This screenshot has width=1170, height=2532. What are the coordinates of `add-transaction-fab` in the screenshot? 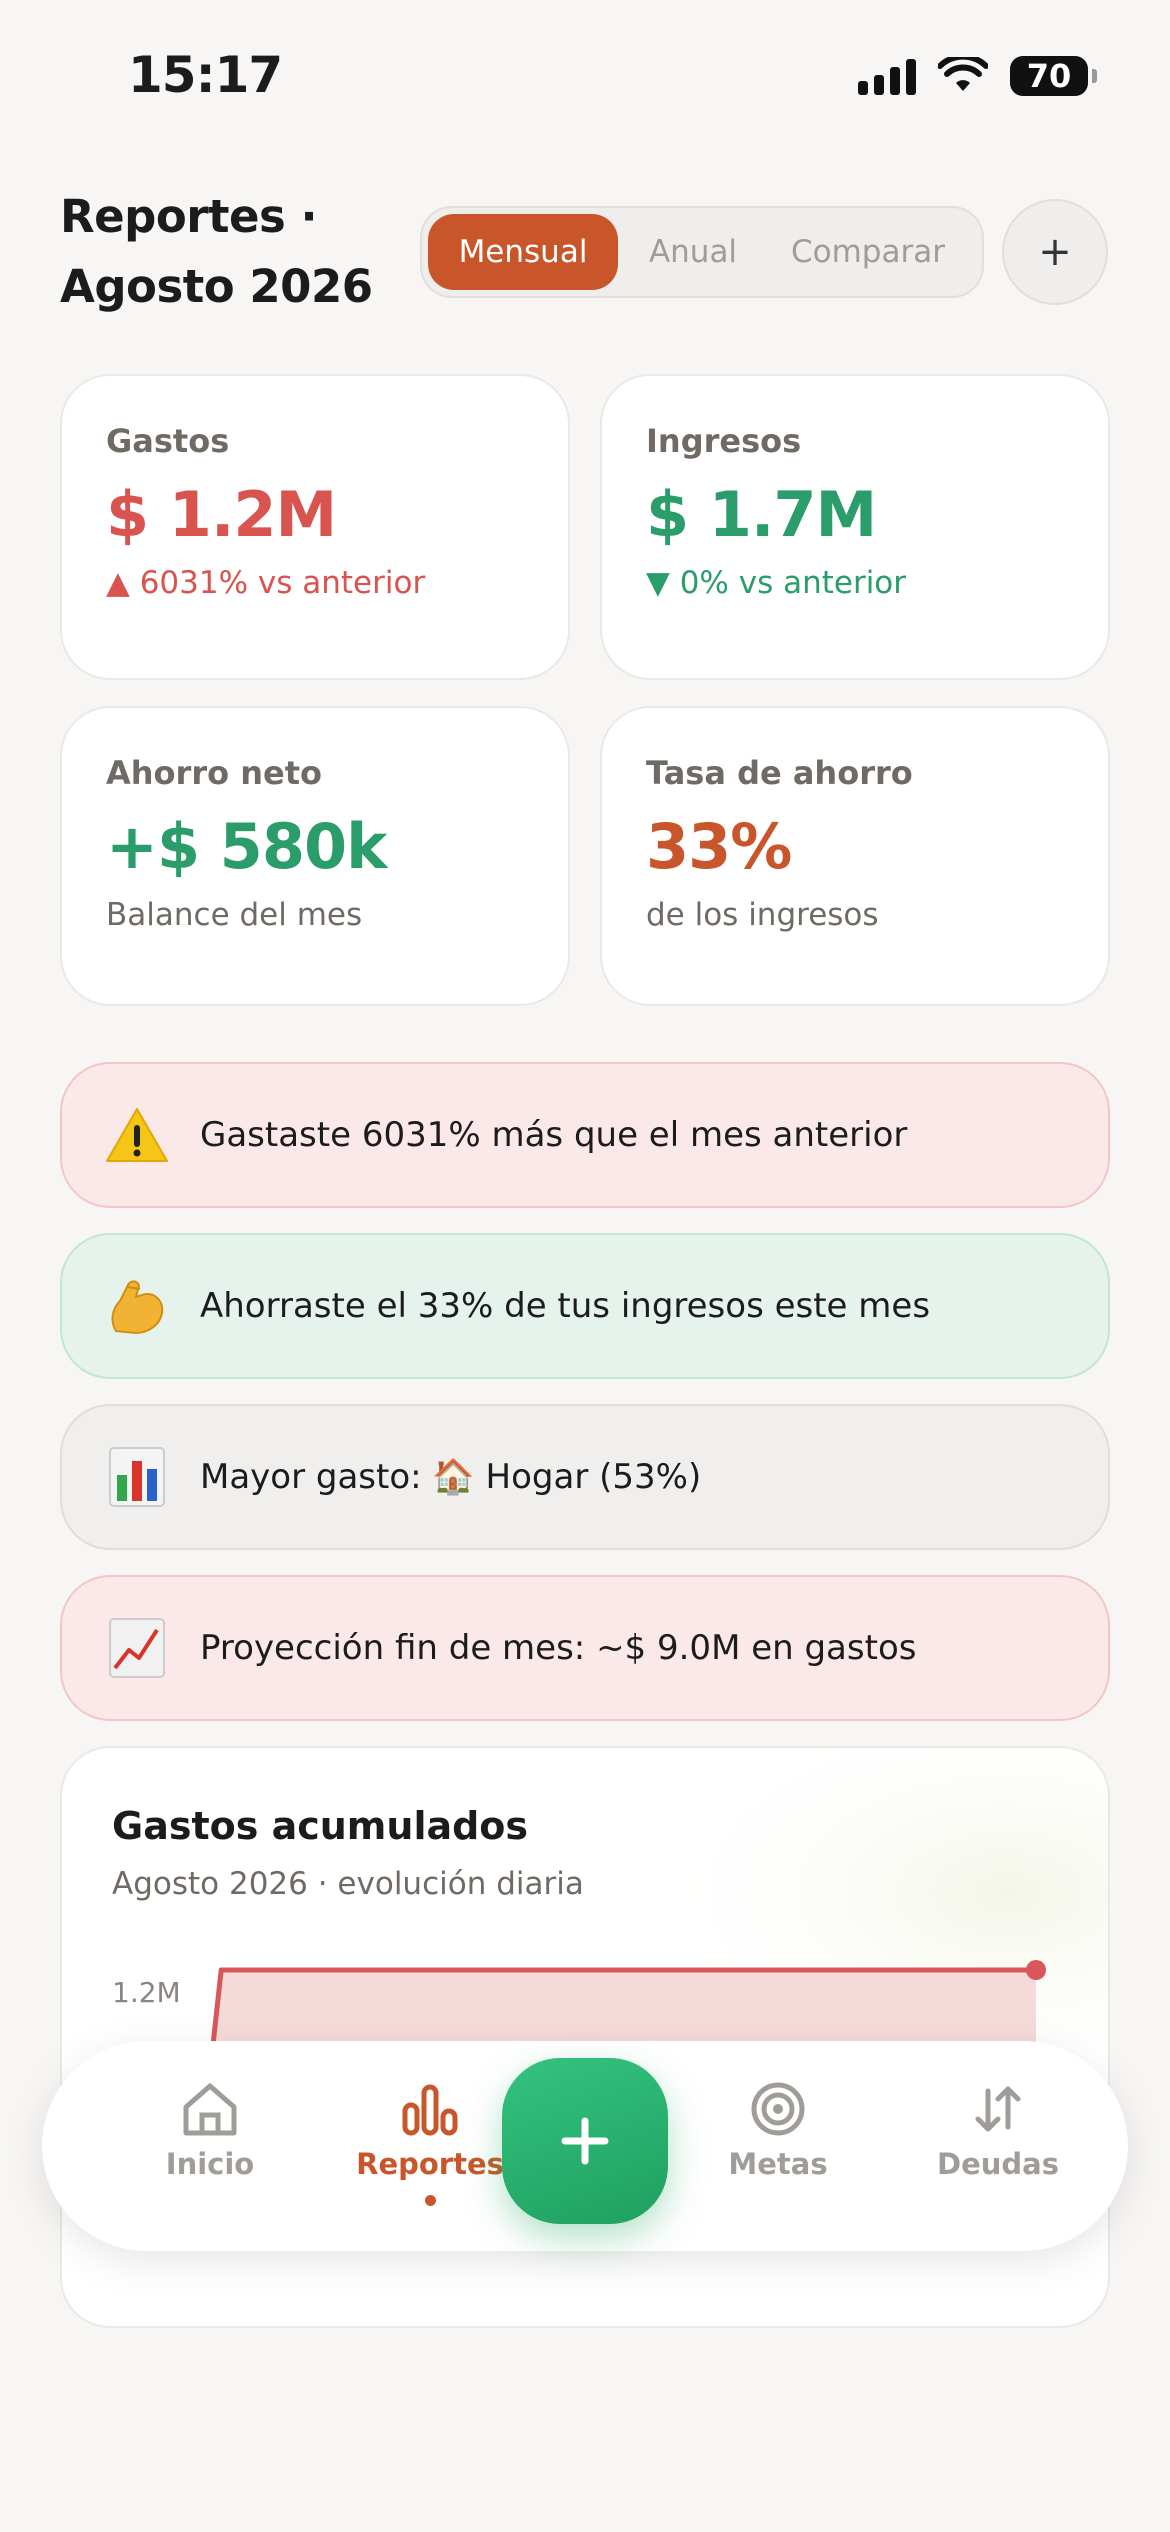 It's located at (585, 2141).